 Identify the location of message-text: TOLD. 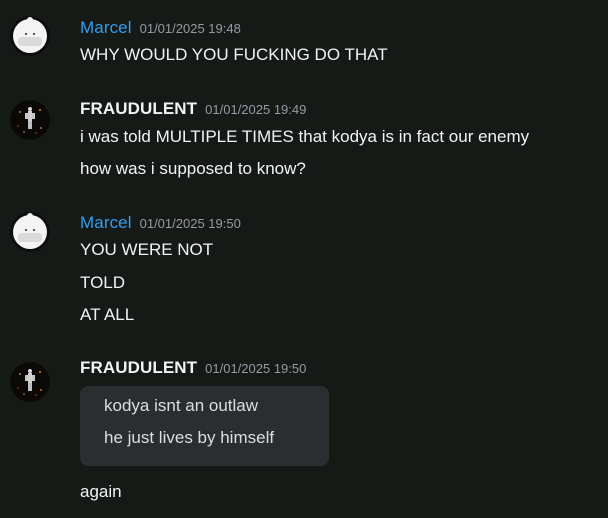
(103, 282).